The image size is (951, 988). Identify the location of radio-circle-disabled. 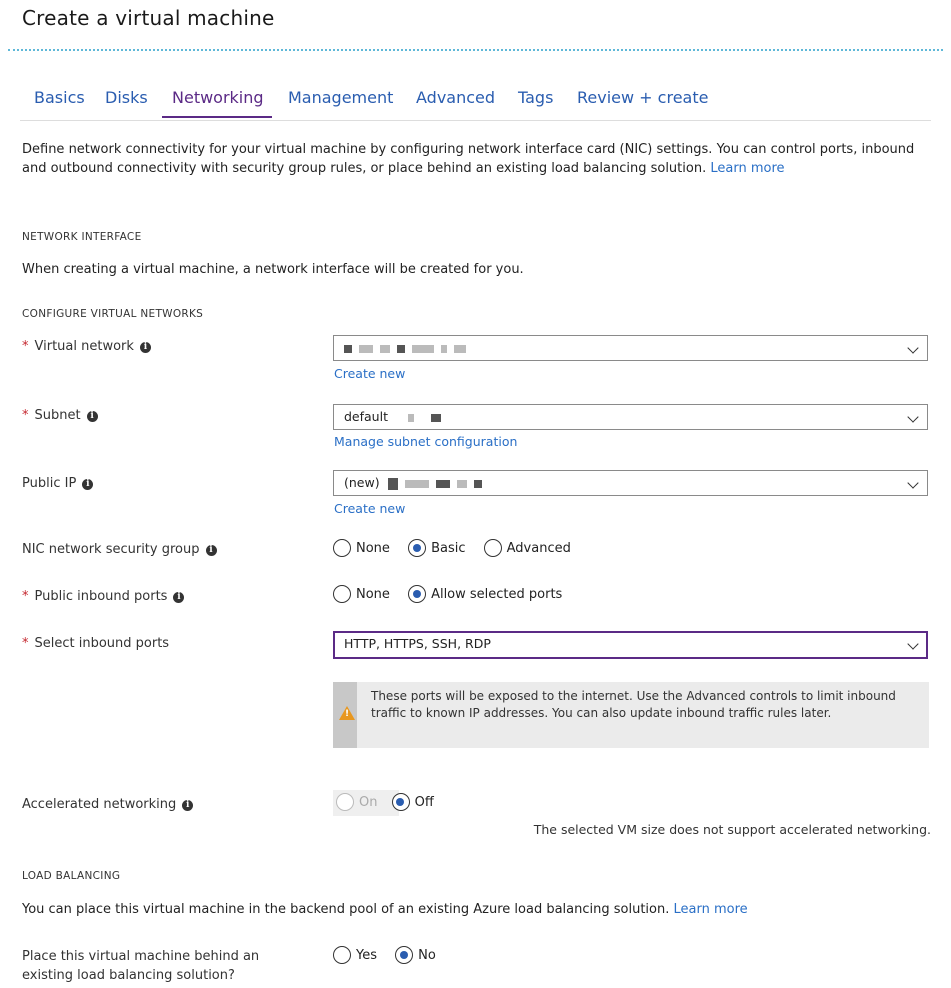
(345, 802).